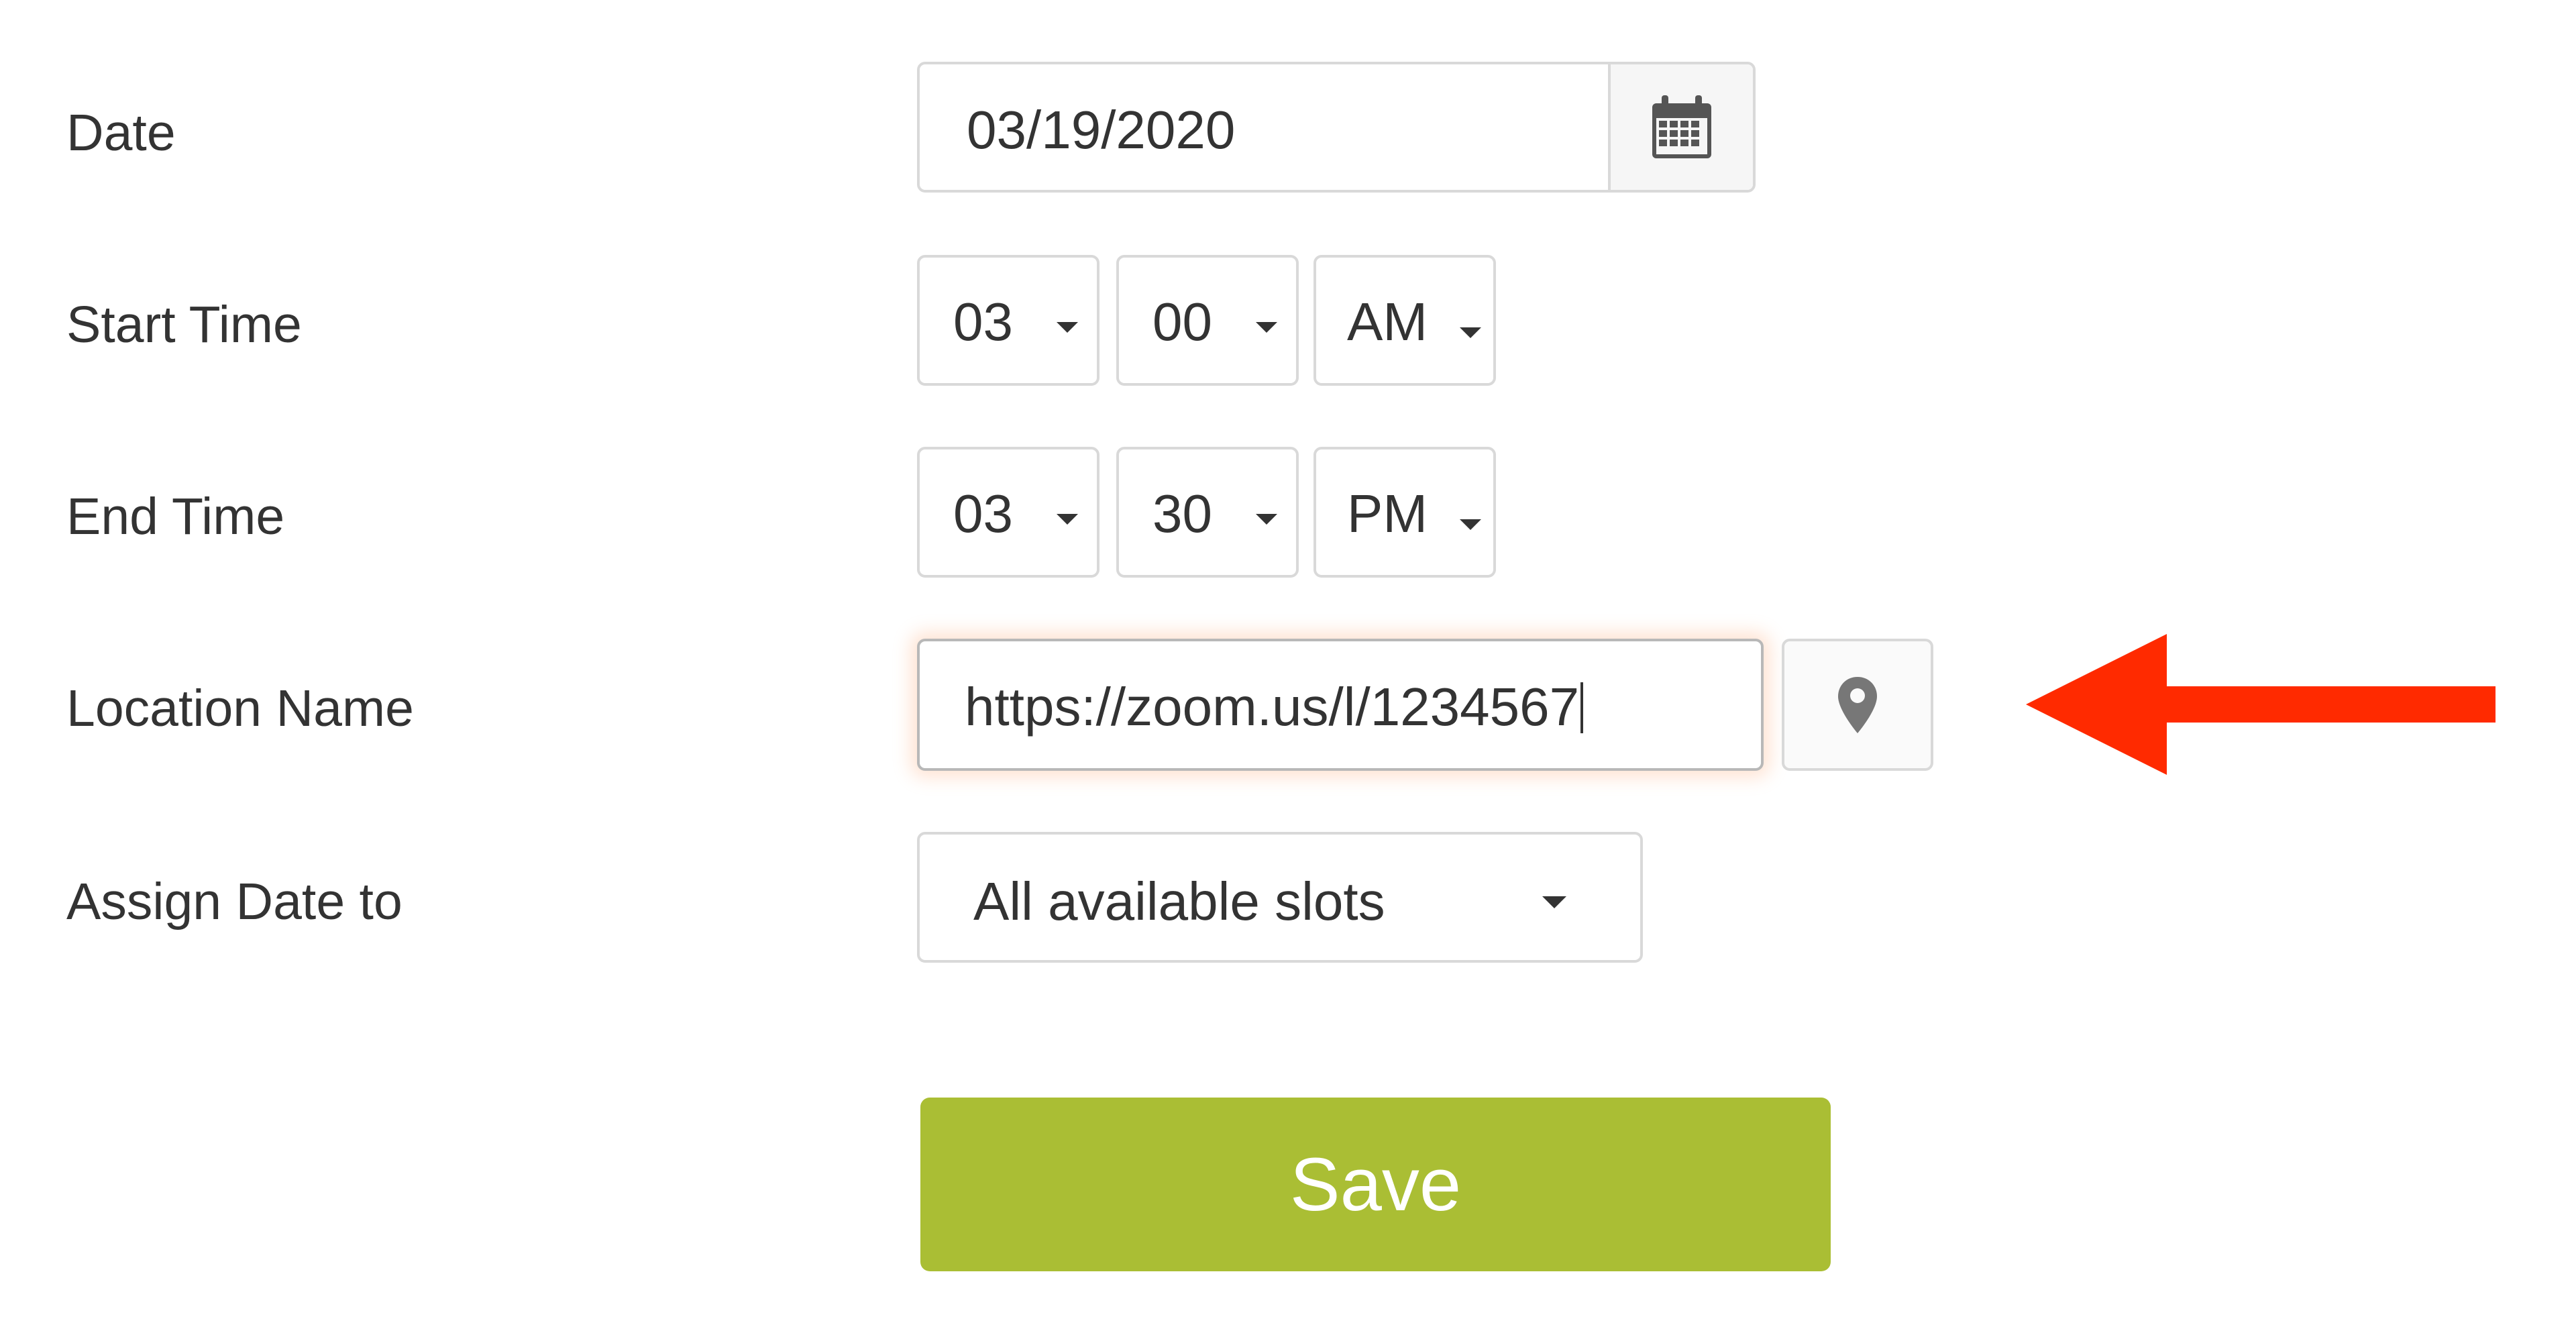 The image size is (2576, 1331). What do you see at coordinates (121, 133) in the screenshot?
I see `date-label: Date` at bounding box center [121, 133].